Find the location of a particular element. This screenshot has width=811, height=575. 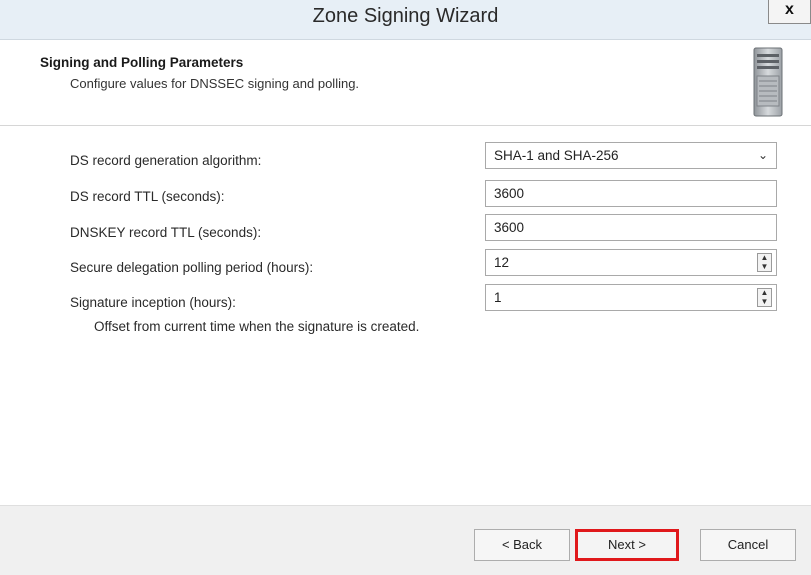

wizard-footer: < Back Next > Cancel is located at coordinates (405, 540).